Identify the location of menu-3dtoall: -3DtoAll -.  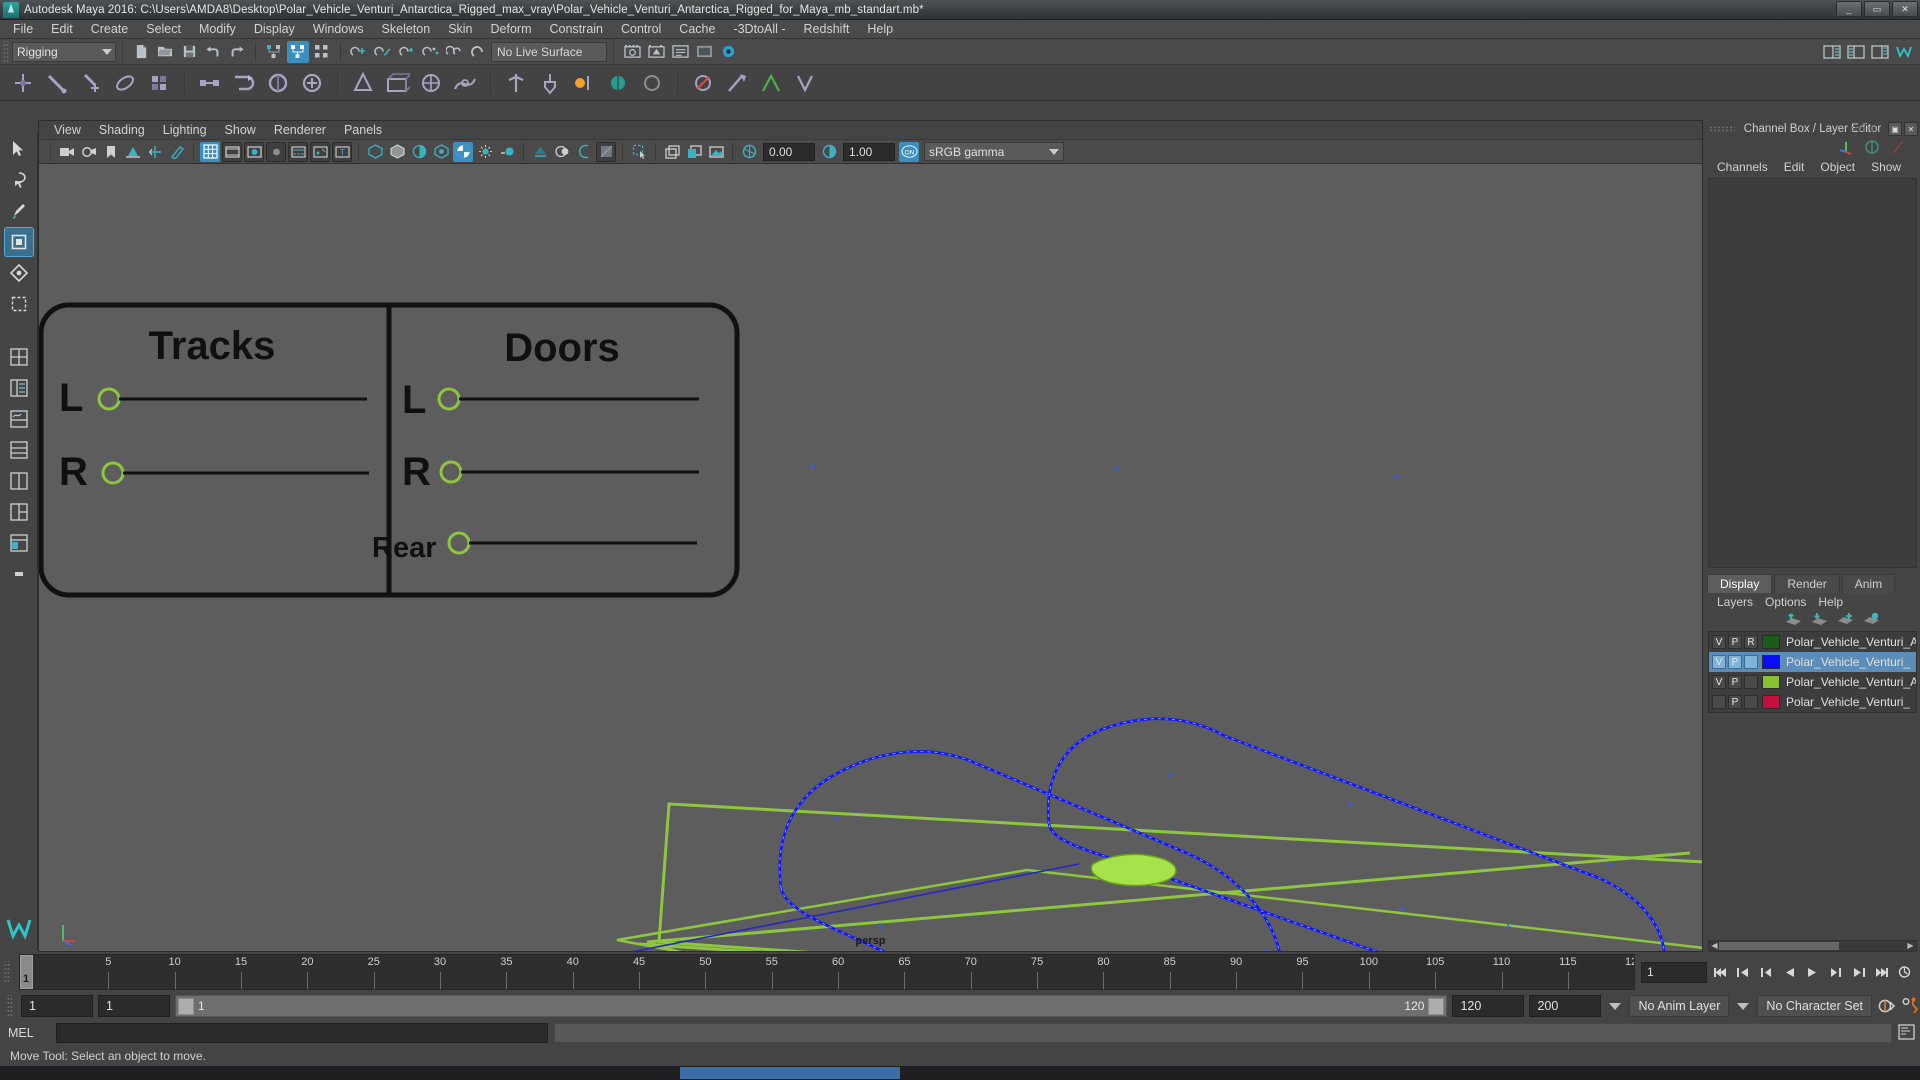
(759, 29).